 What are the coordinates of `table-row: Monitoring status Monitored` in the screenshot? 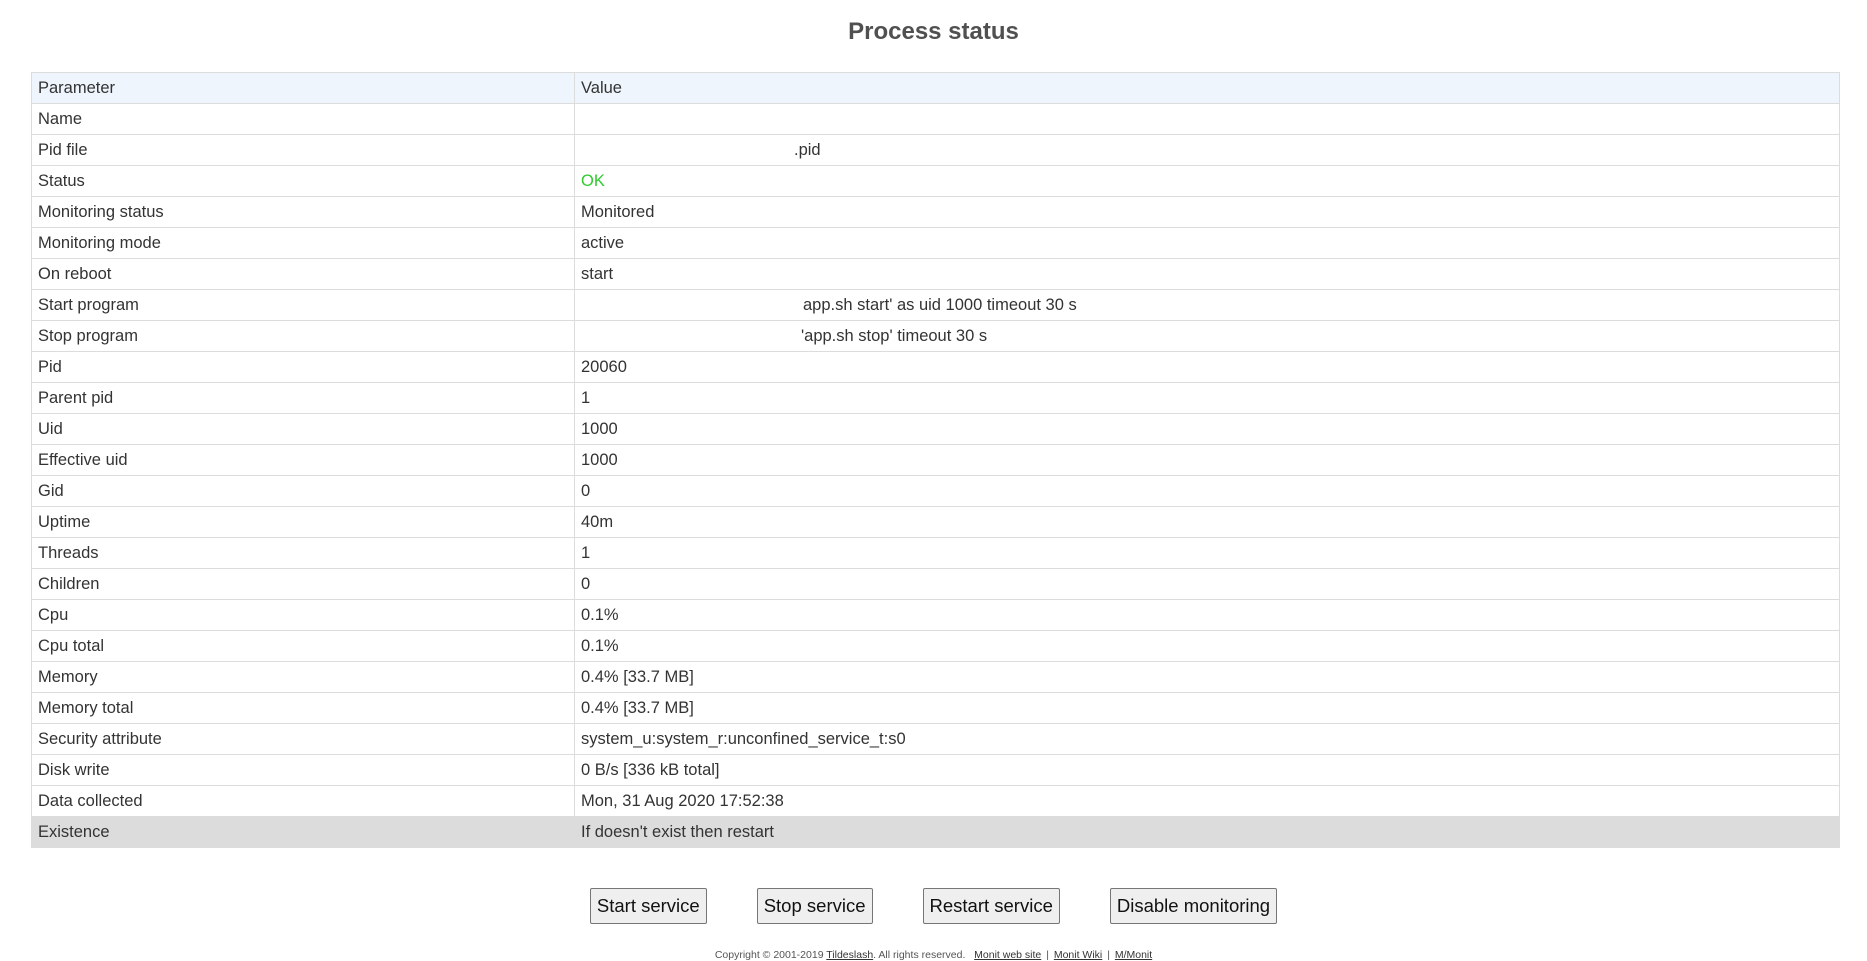 It's located at (935, 212).